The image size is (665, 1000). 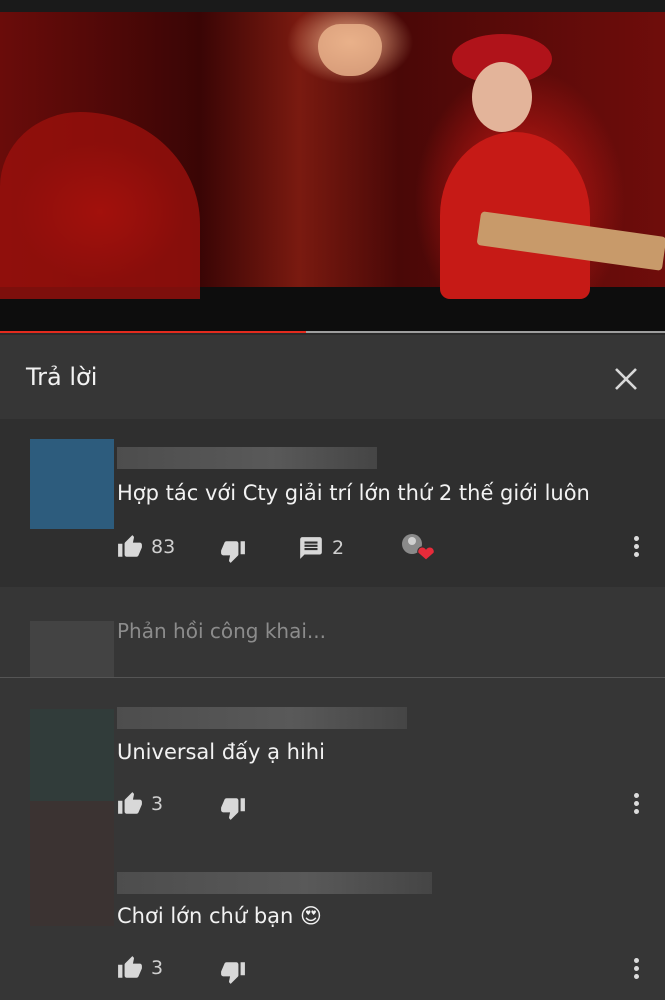 I want to click on more-options-button, so click(x=636, y=546).